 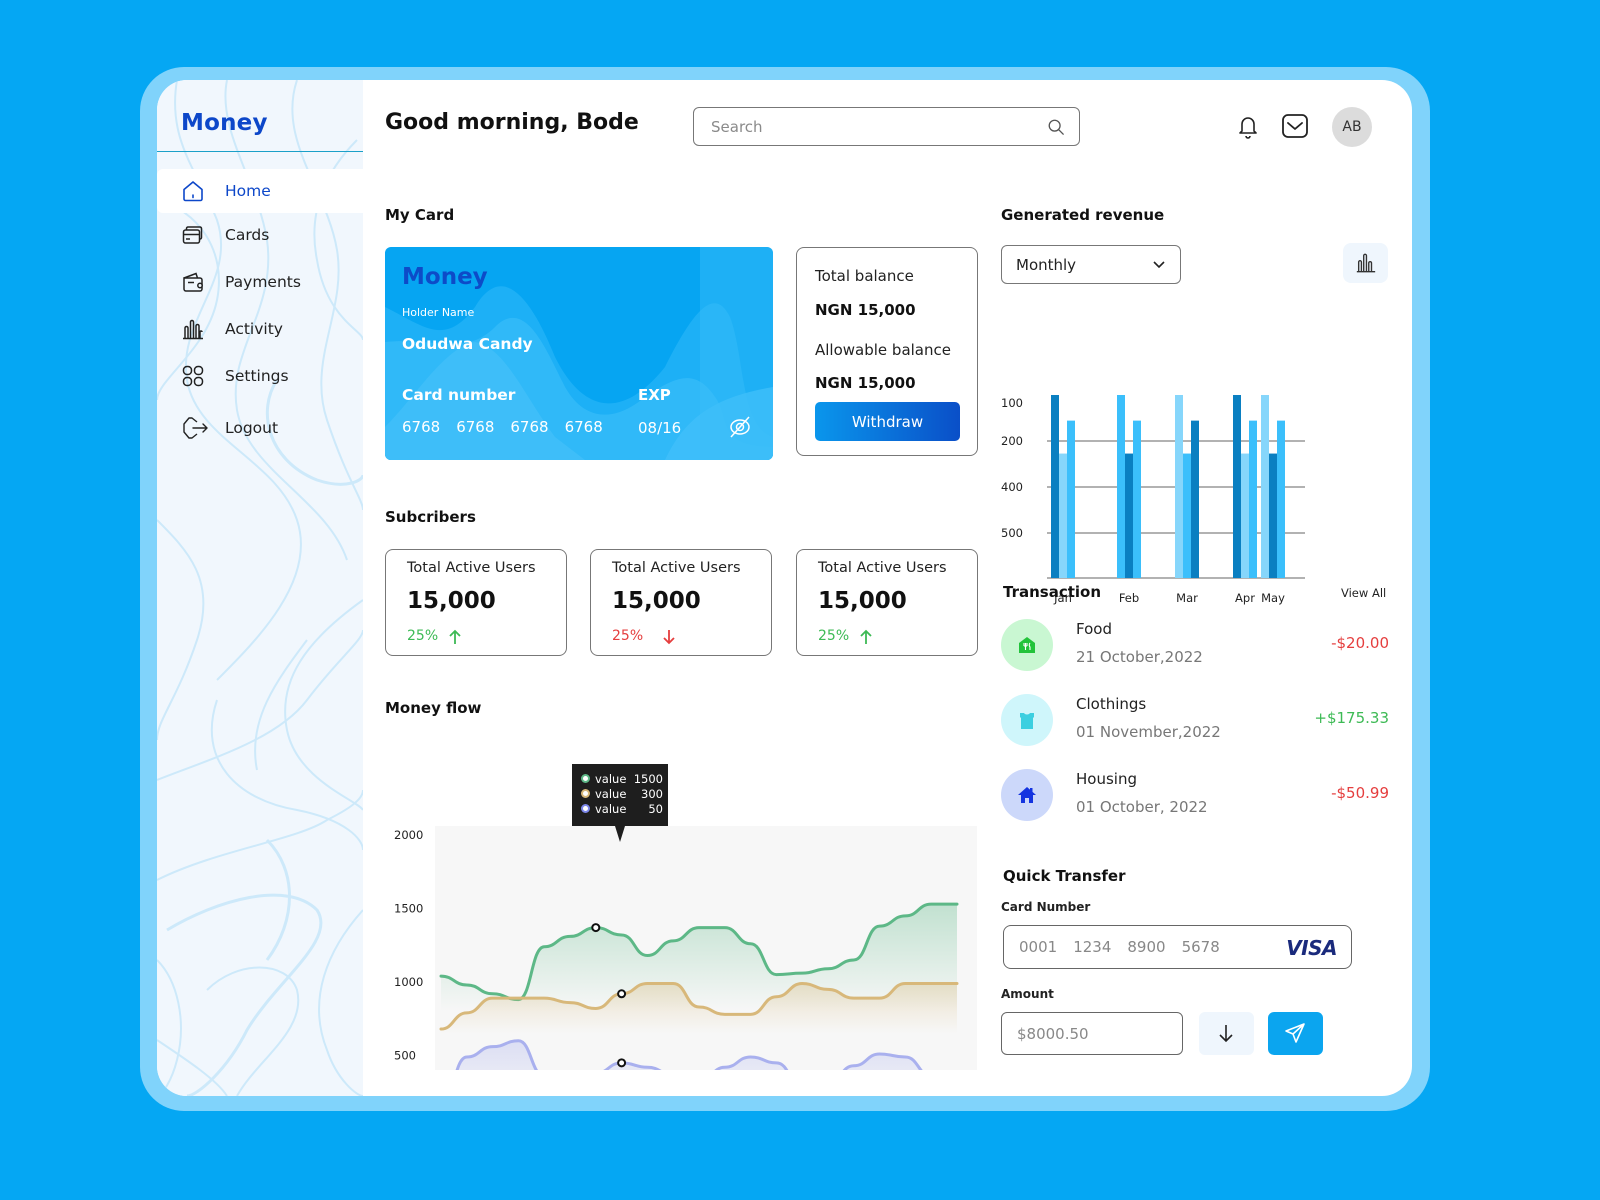 I want to click on card-number-value: 0001 1234 8900 5678, so click(x=1119, y=947).